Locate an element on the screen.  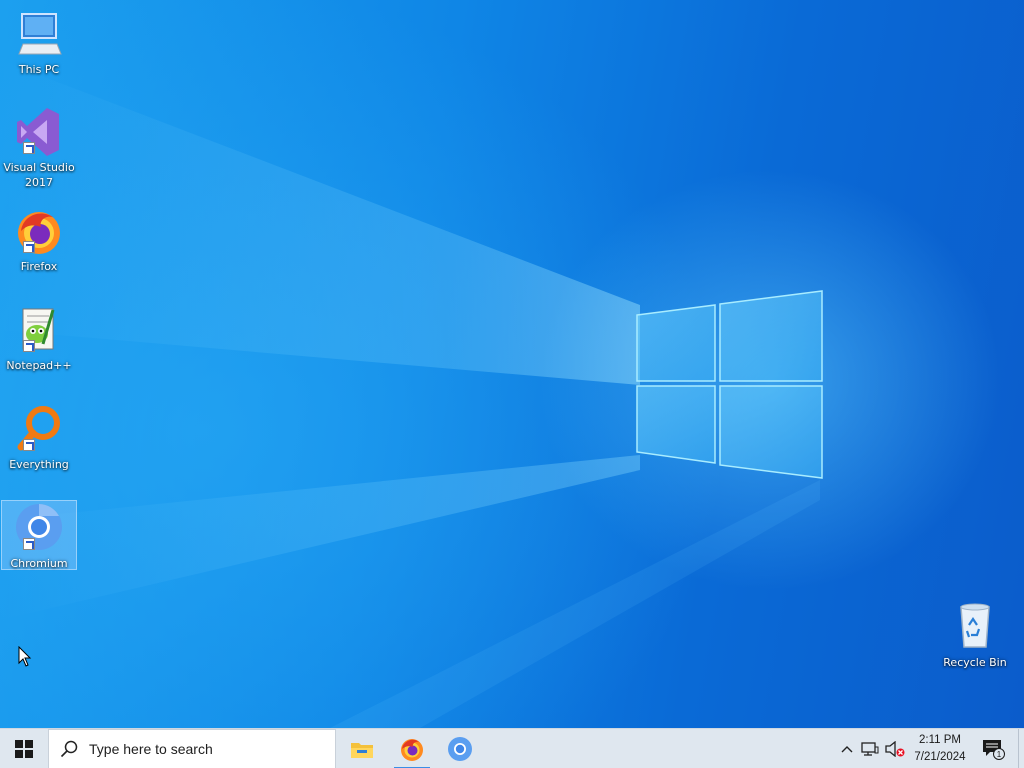
taskbar: Type here to search 2:11 PM 7/21/2024 1 is located at coordinates (512, 748).